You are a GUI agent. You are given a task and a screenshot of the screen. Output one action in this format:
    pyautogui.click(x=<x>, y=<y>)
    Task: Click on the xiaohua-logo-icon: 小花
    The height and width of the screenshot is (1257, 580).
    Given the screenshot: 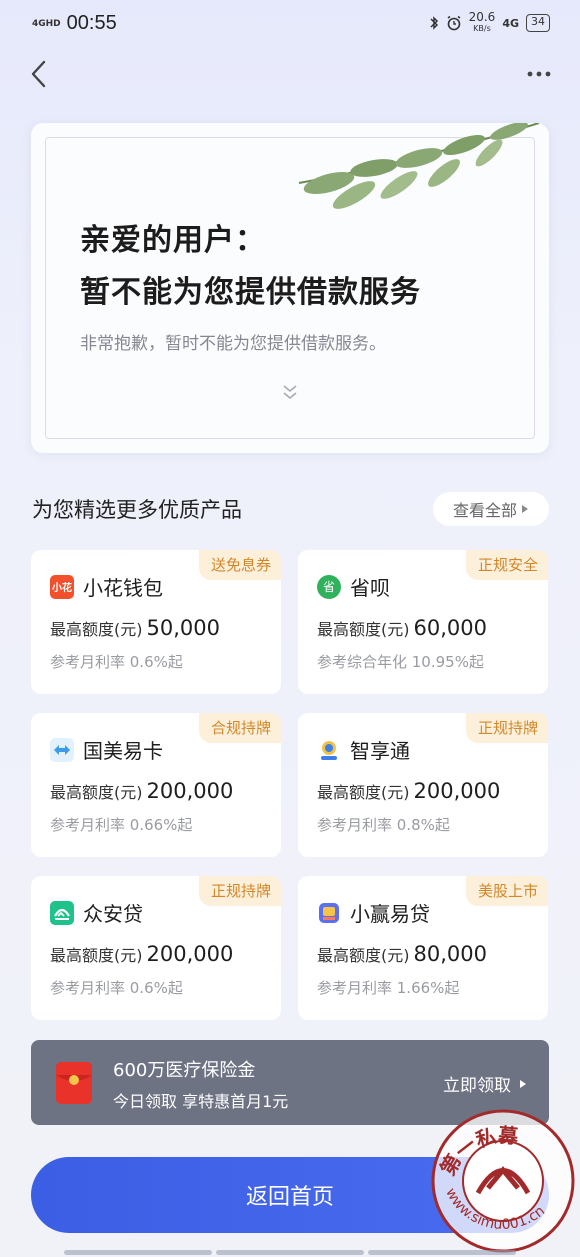 What is the action you would take?
    pyautogui.click(x=62, y=586)
    